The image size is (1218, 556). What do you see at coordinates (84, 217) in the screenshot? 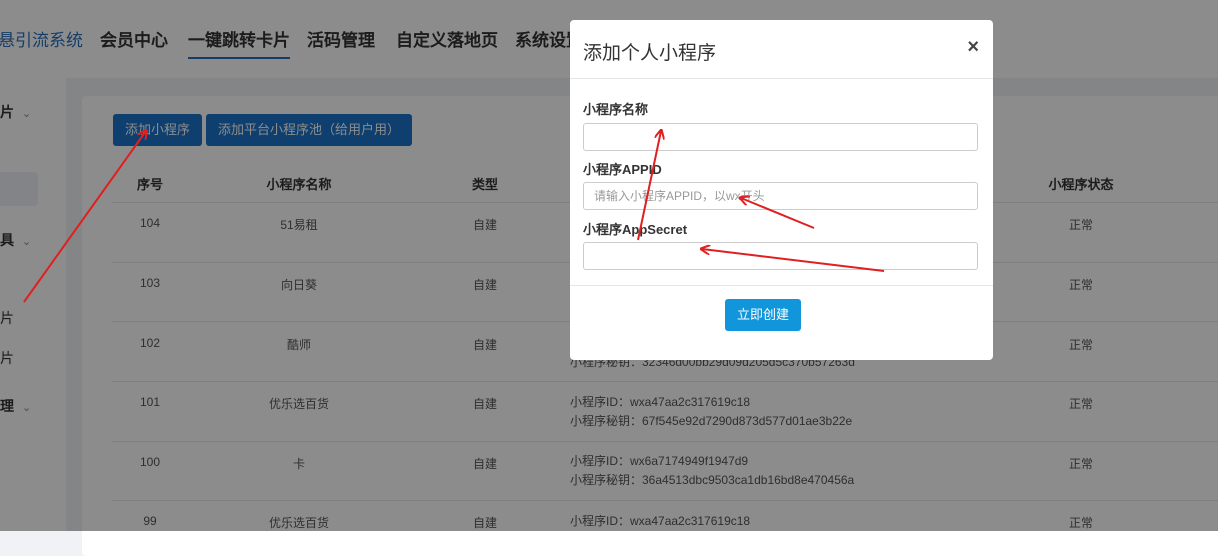
I see `arrow-to-add-button` at bounding box center [84, 217].